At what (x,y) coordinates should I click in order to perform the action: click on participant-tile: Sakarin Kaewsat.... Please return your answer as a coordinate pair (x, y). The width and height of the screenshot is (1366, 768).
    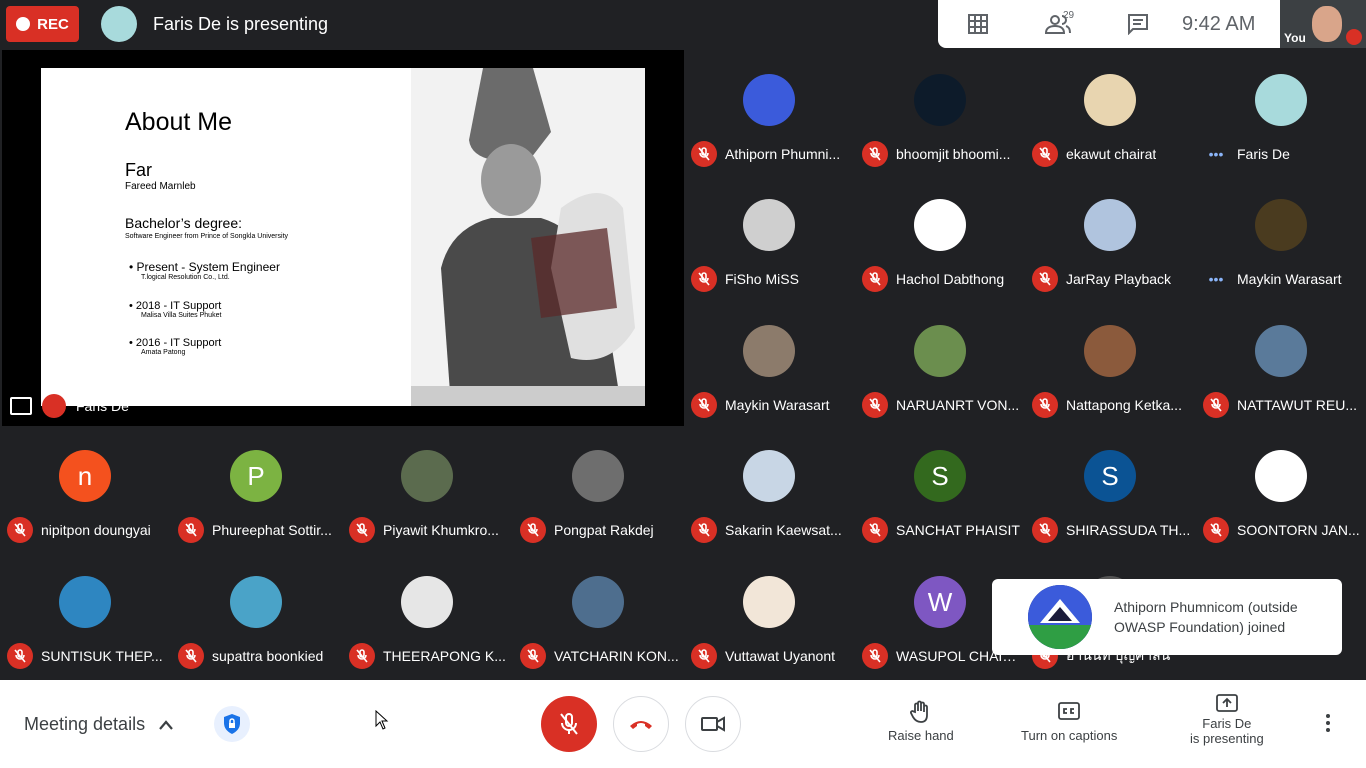
    Looking at the image, I should click on (769, 488).